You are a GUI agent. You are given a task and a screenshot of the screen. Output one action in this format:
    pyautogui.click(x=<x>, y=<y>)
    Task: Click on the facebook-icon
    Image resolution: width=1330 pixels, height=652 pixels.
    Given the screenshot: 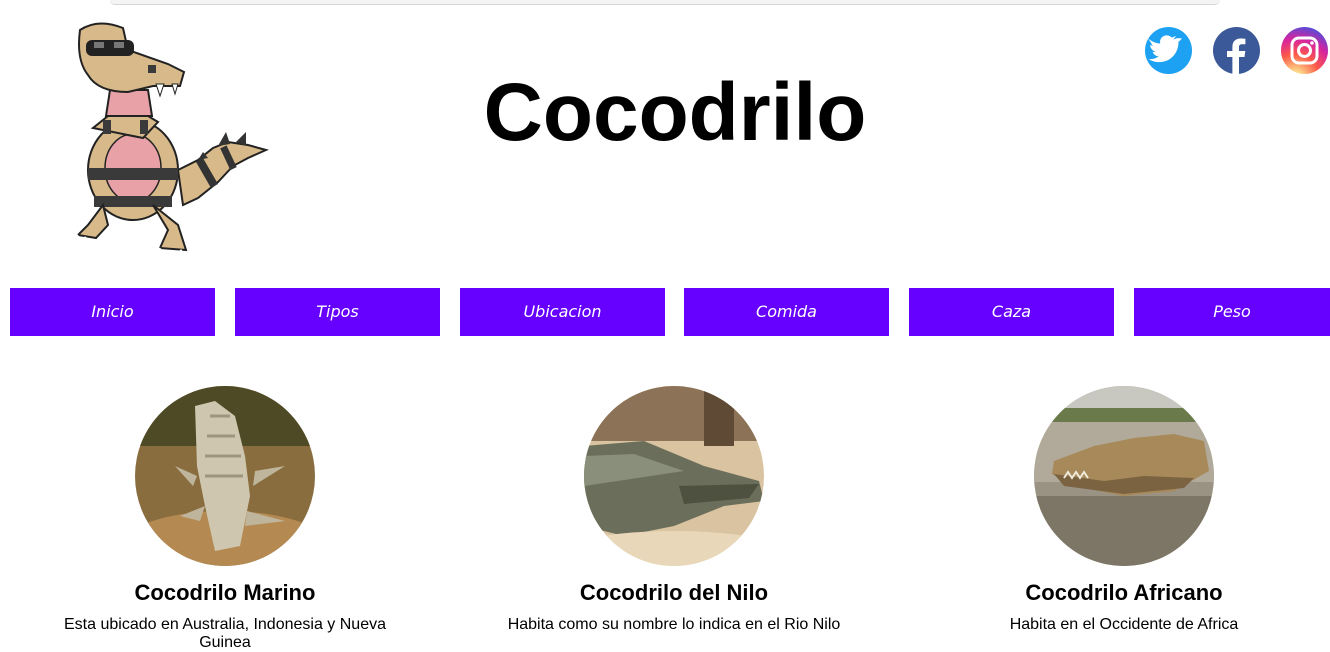 What is the action you would take?
    pyautogui.click(x=1236, y=50)
    